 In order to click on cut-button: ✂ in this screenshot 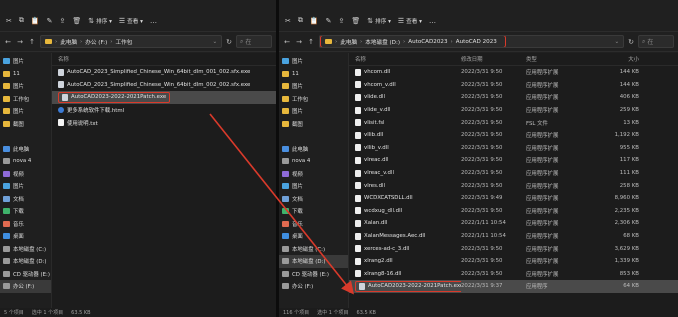, I will do `click(9, 21)`.